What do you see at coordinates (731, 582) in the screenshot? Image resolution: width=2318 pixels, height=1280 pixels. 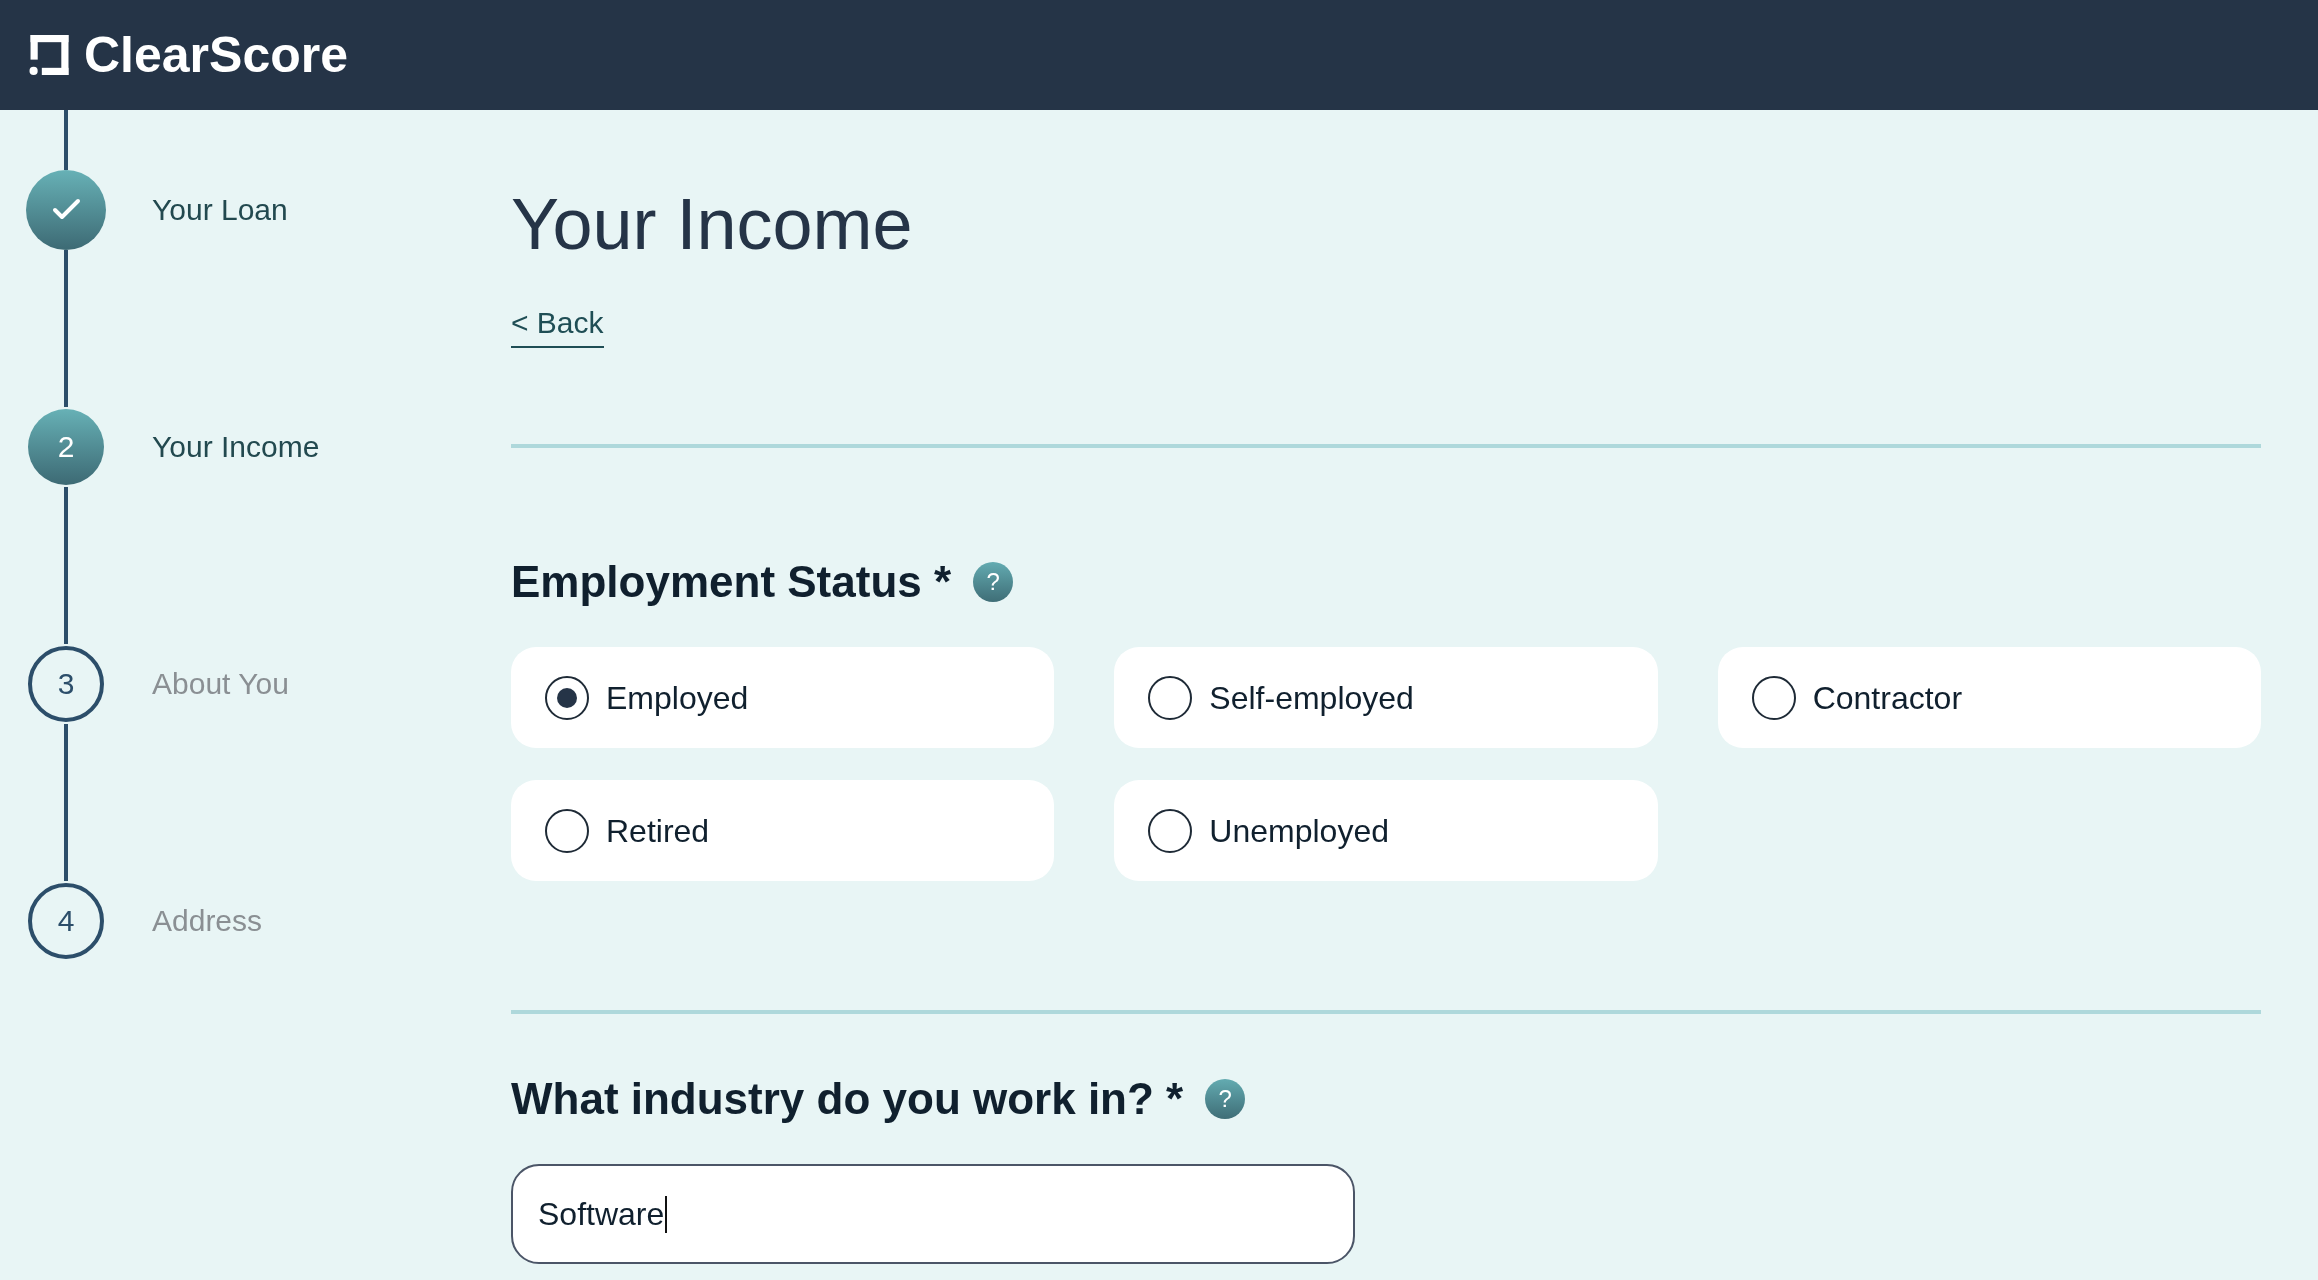 I see `section-heading: Employment Status *` at bounding box center [731, 582].